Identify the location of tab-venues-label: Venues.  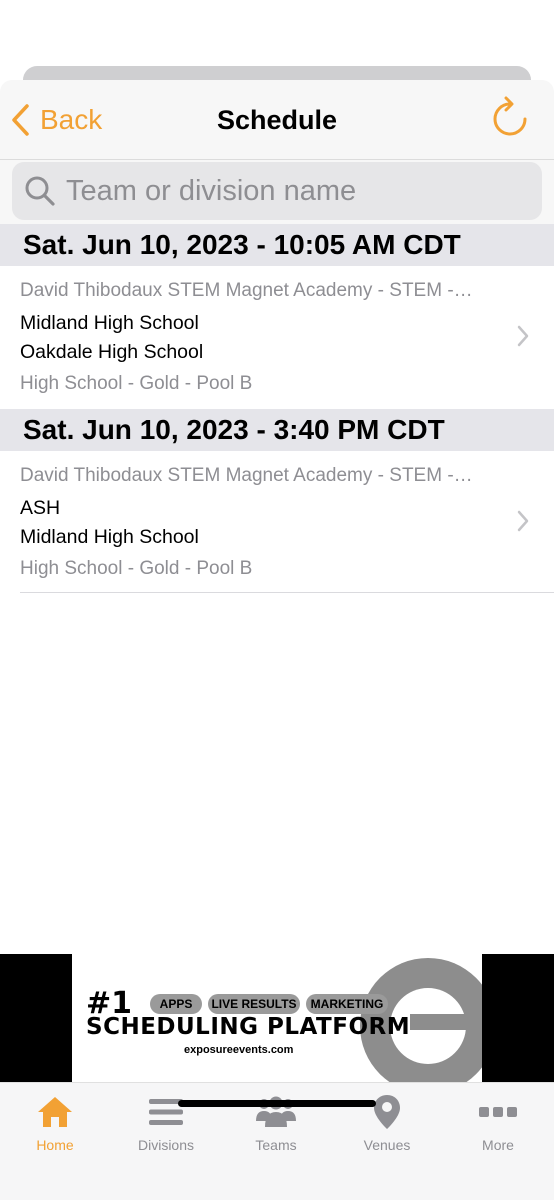
(387, 1145).